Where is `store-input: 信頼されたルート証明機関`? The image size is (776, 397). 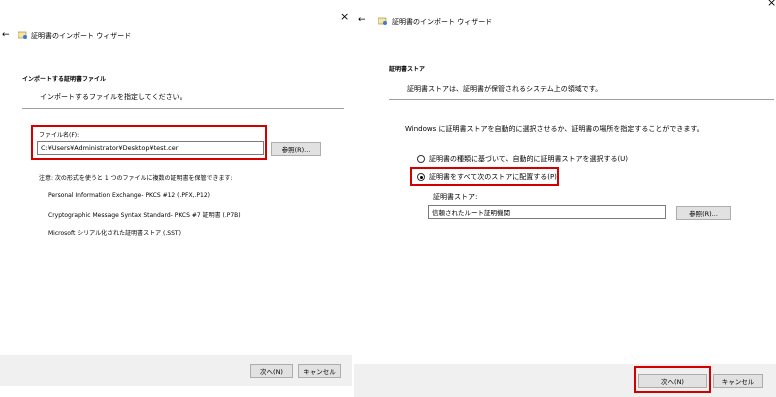 store-input: 信頼されたルート証明機関 is located at coordinates (547, 212).